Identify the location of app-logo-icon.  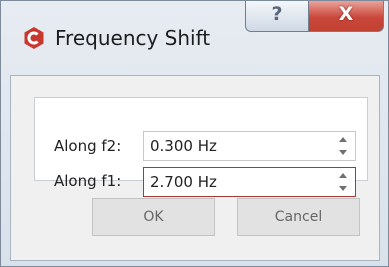
(34, 38).